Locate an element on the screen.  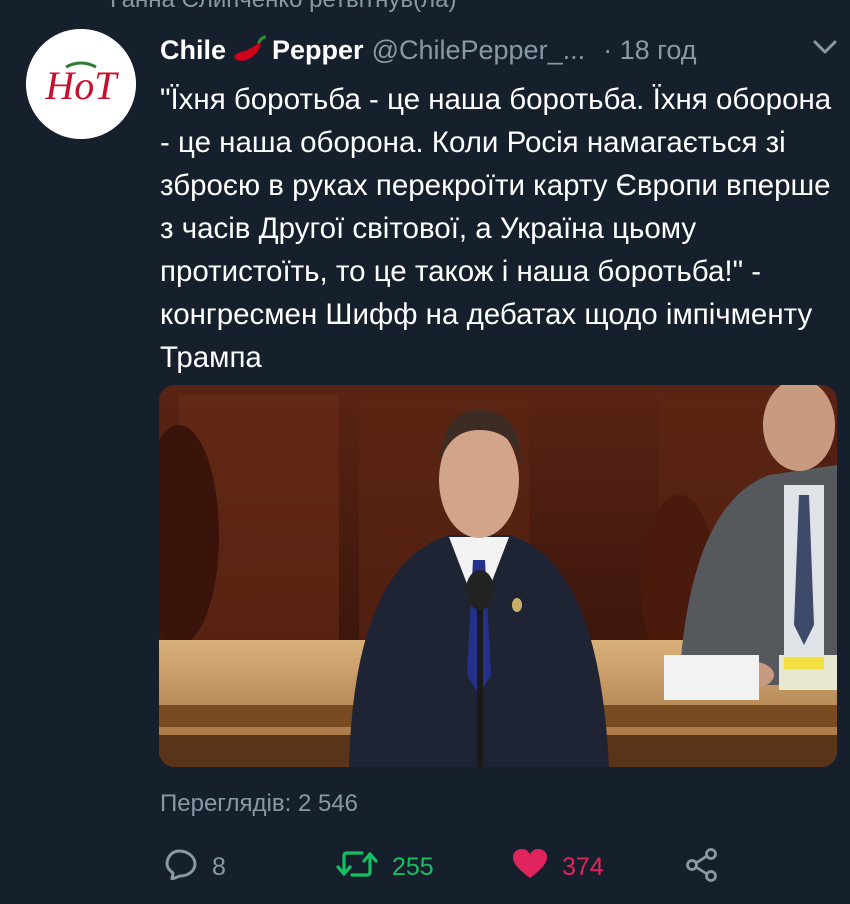
hot-logo: HoT is located at coordinates (81, 84).